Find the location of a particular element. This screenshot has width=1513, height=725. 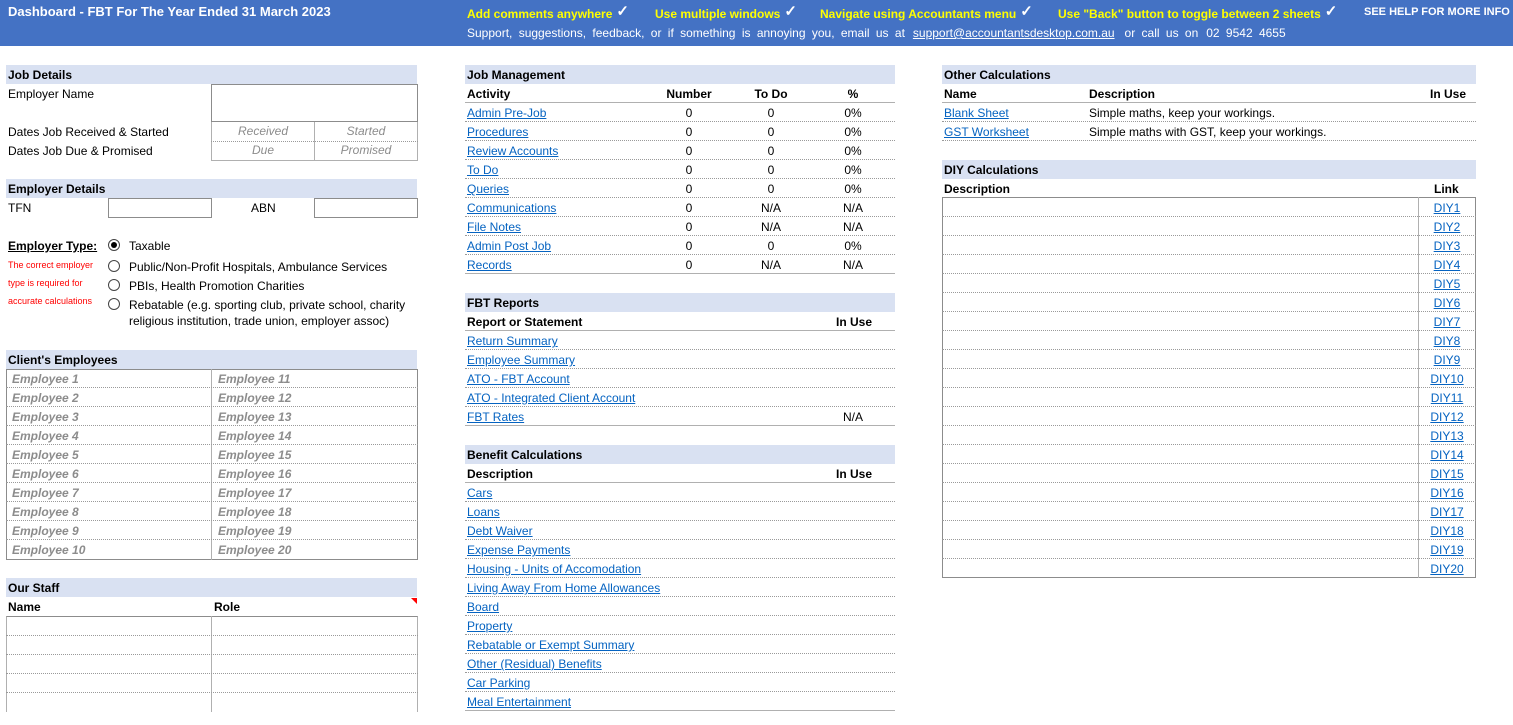

staff-col-role: Role is located at coordinates (227, 607).